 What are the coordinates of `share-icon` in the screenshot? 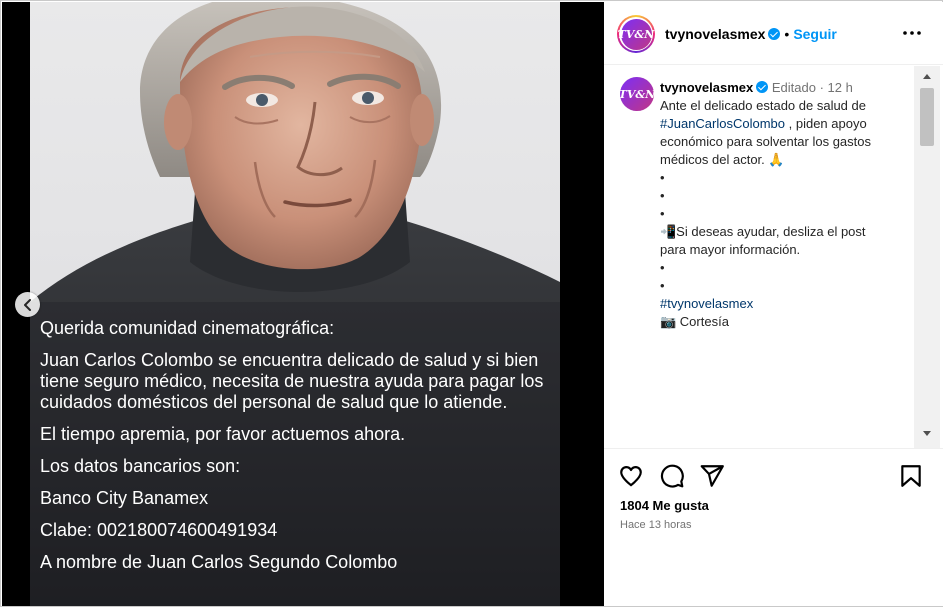 It's located at (712, 476).